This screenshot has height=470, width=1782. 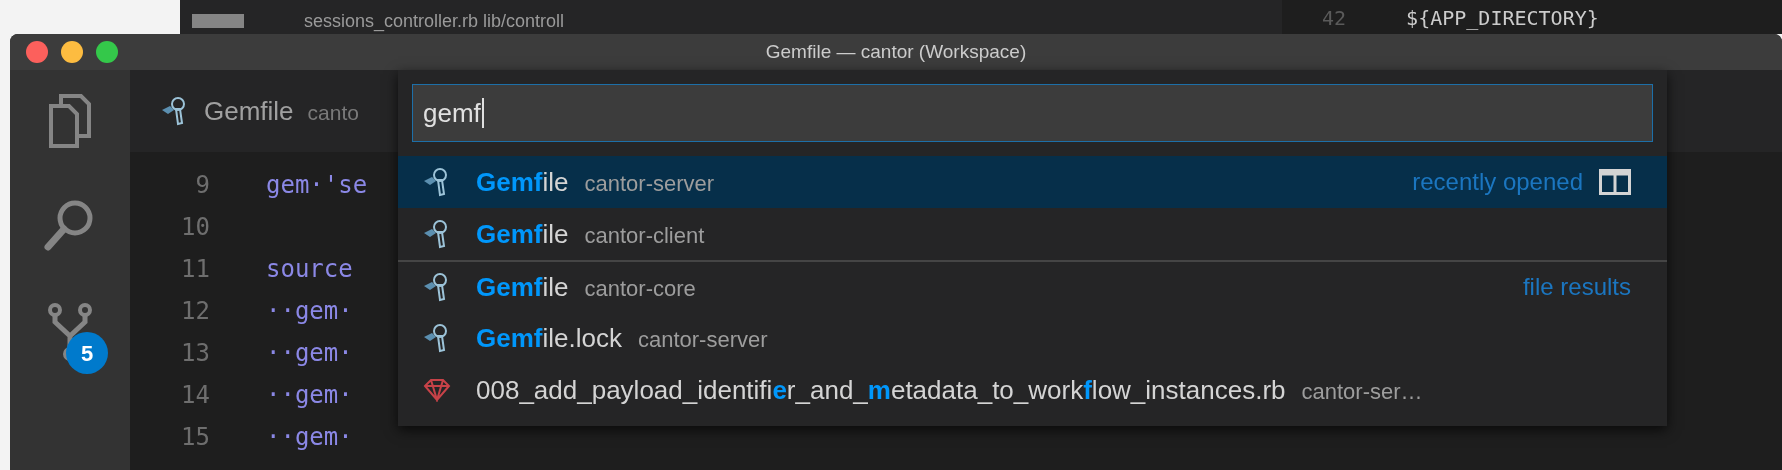 I want to click on gem-icon, so click(x=437, y=390).